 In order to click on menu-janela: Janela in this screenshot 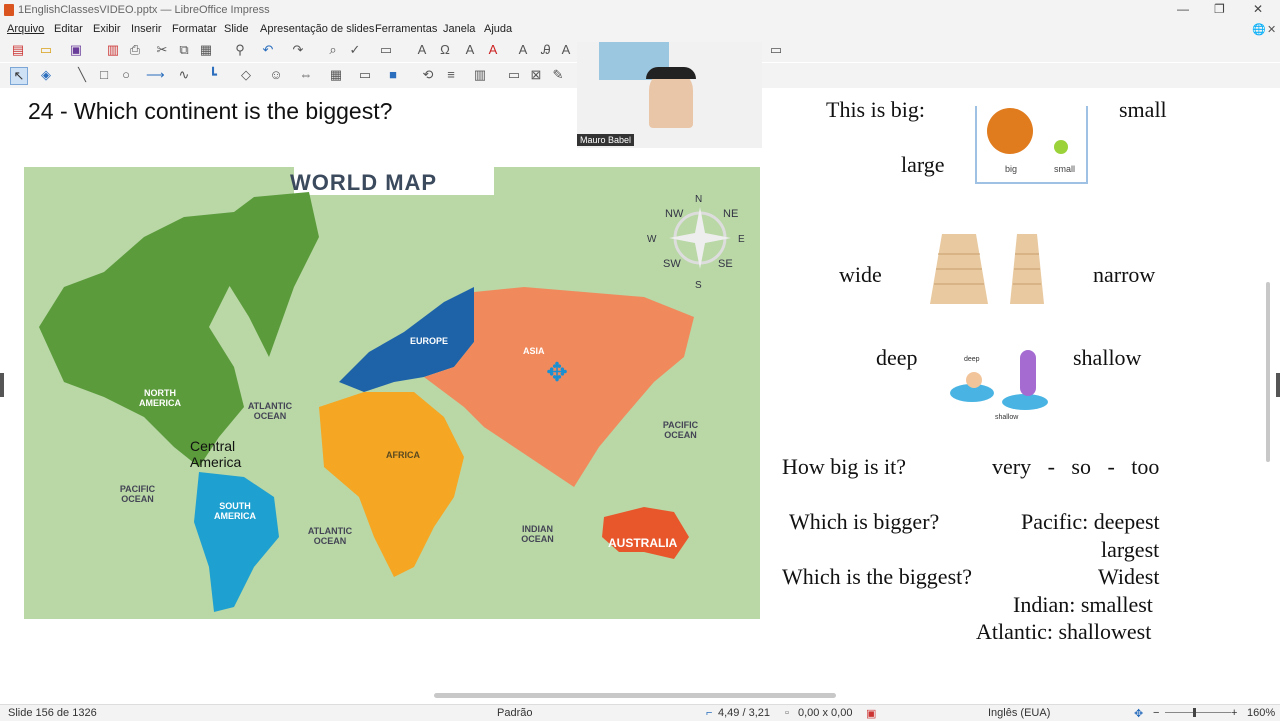, I will do `click(459, 29)`.